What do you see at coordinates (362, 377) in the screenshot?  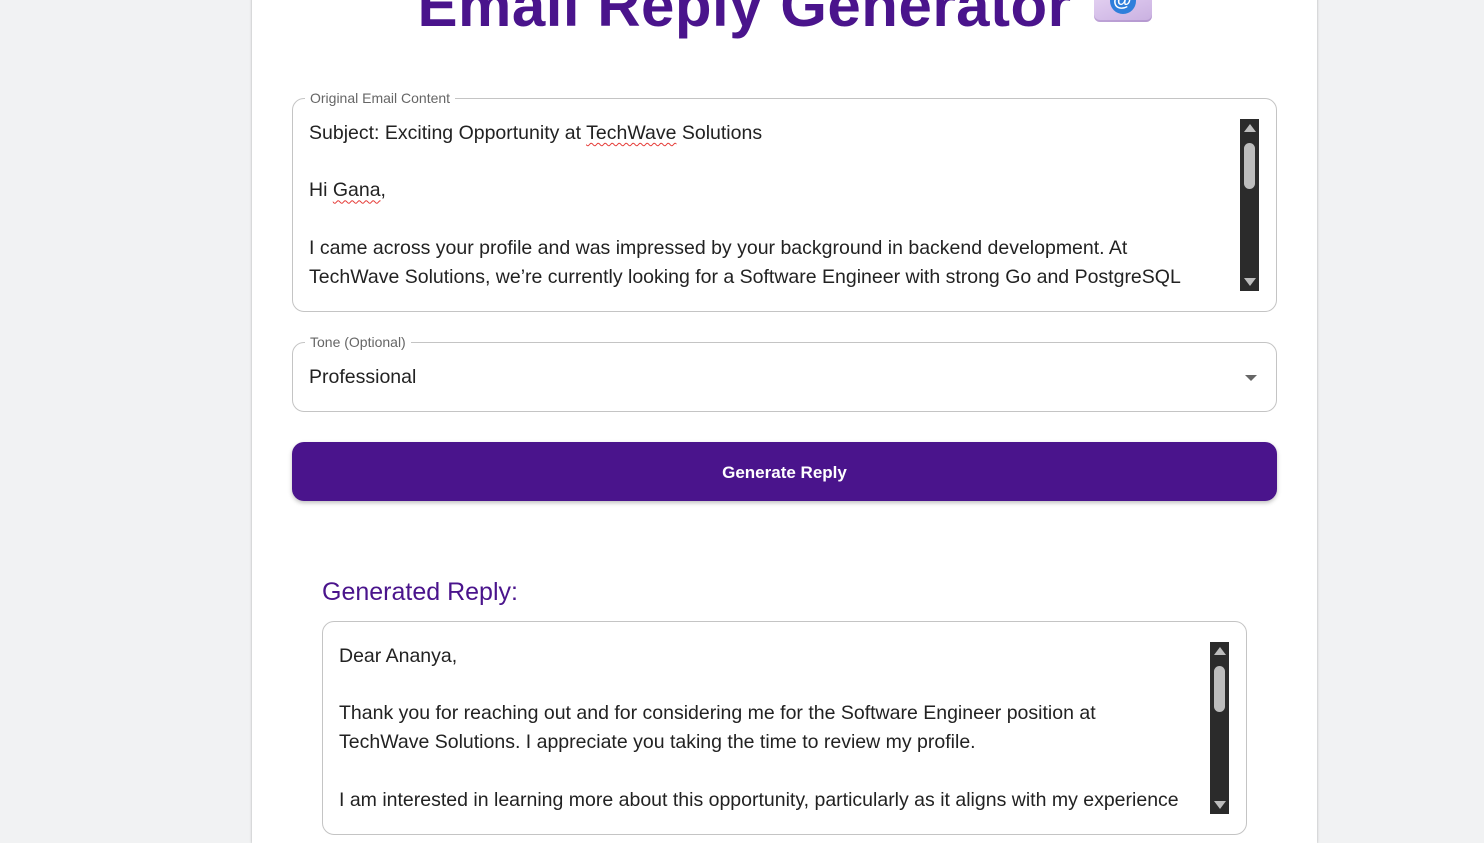 I see `tone-selected-value: Professional` at bounding box center [362, 377].